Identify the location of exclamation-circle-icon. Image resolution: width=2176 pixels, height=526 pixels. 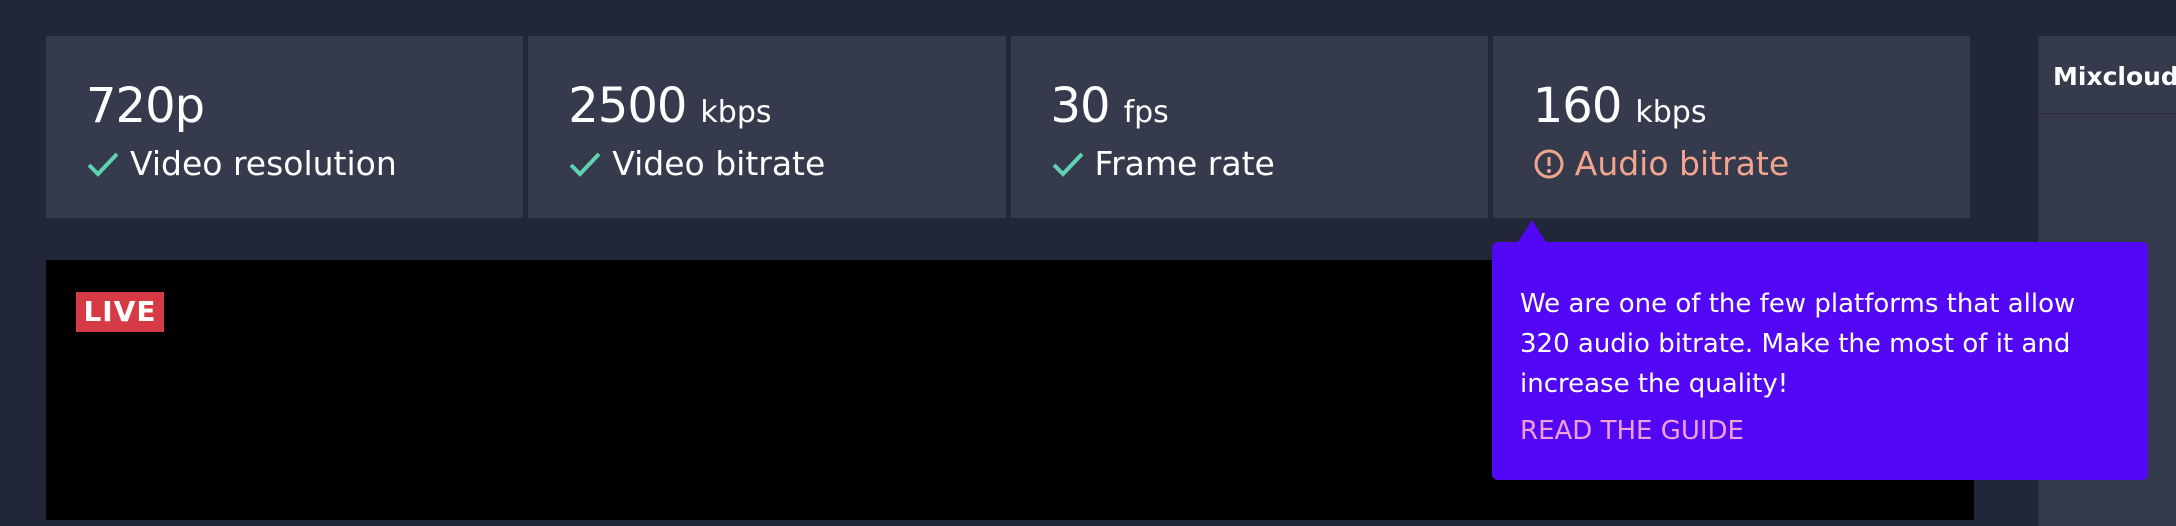
(1549, 164).